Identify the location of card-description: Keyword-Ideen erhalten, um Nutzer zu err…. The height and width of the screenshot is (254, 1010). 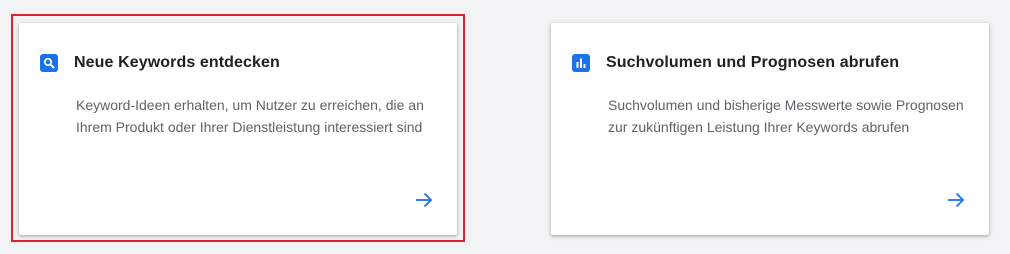
(250, 116).